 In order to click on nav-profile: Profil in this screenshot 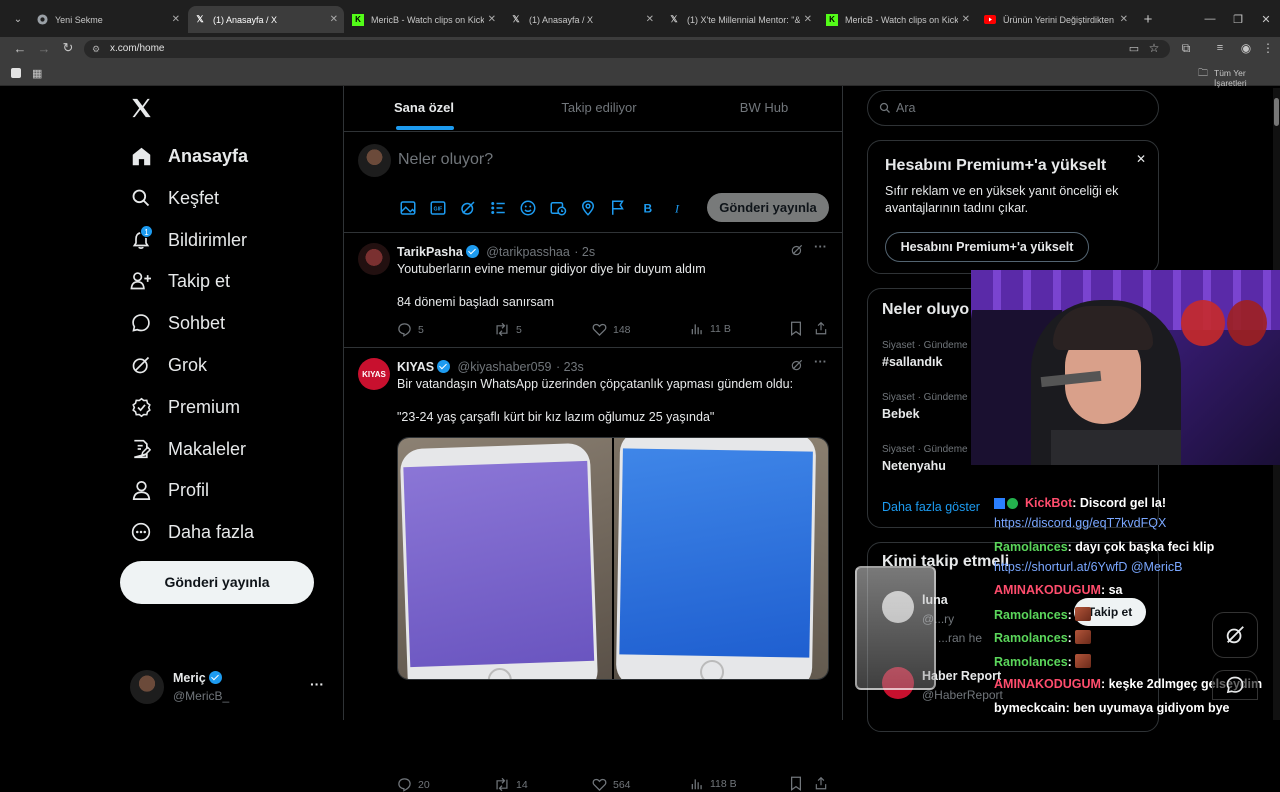, I will do `click(169, 490)`.